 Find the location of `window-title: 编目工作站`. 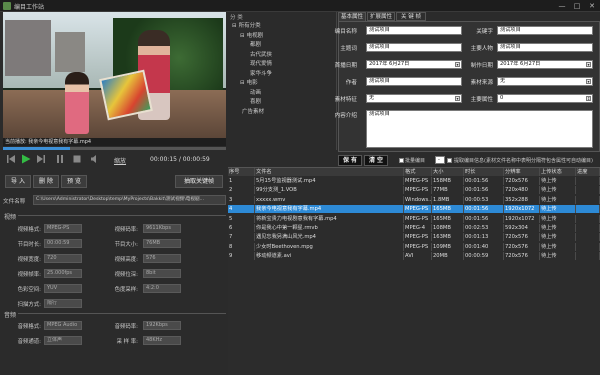

window-title: 编目工作站 is located at coordinates (29, 7).